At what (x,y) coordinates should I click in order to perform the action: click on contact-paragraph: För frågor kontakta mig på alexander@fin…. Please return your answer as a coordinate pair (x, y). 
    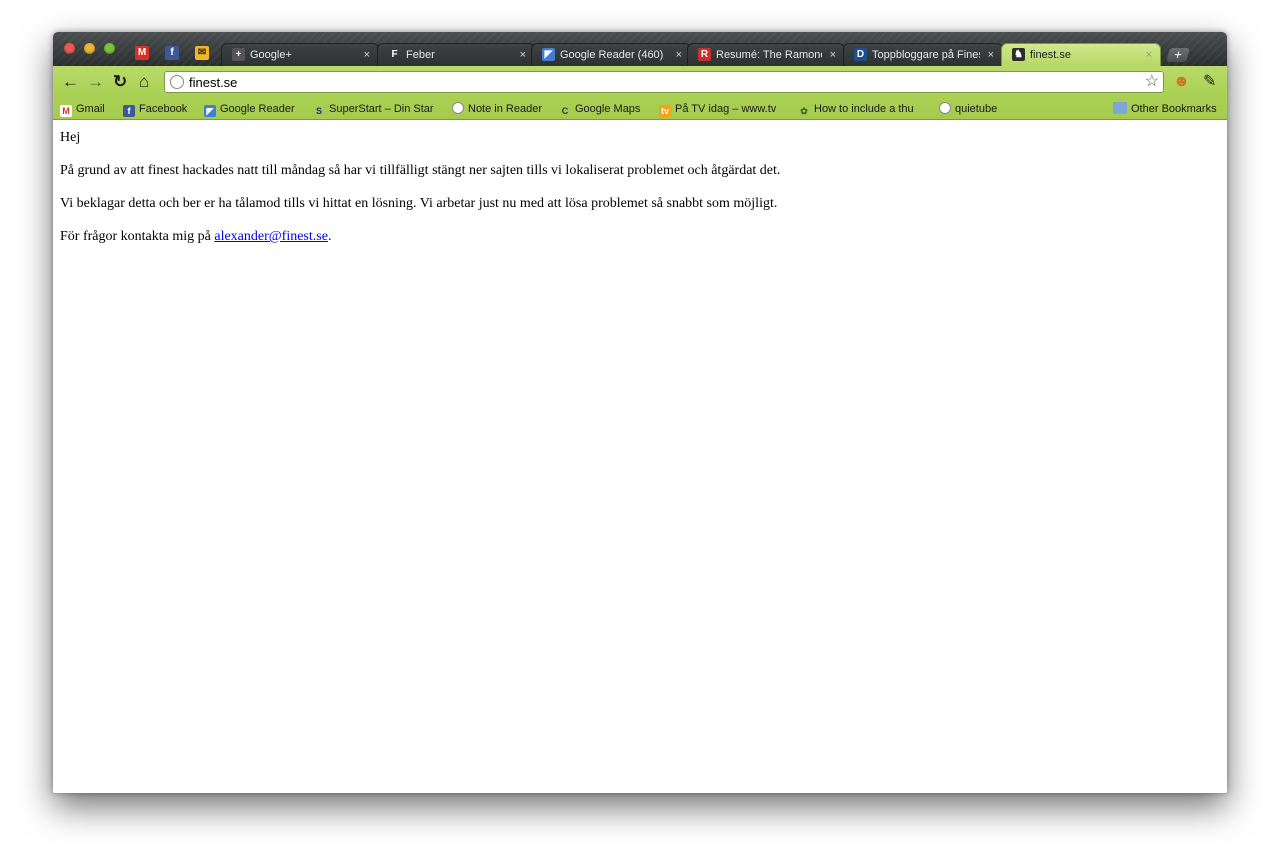
    Looking at the image, I should click on (196, 236).